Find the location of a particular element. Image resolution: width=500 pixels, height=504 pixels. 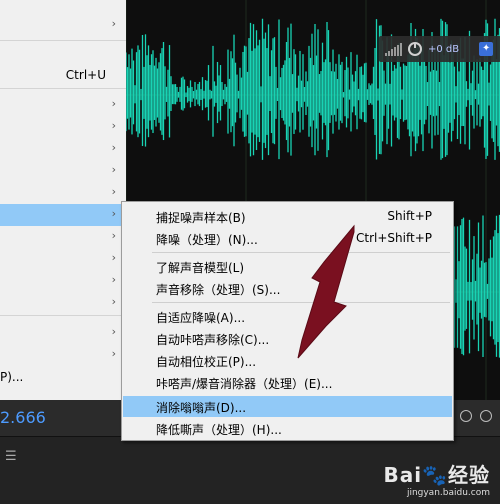

menu-icon: ☰ is located at coordinates (11, 456).